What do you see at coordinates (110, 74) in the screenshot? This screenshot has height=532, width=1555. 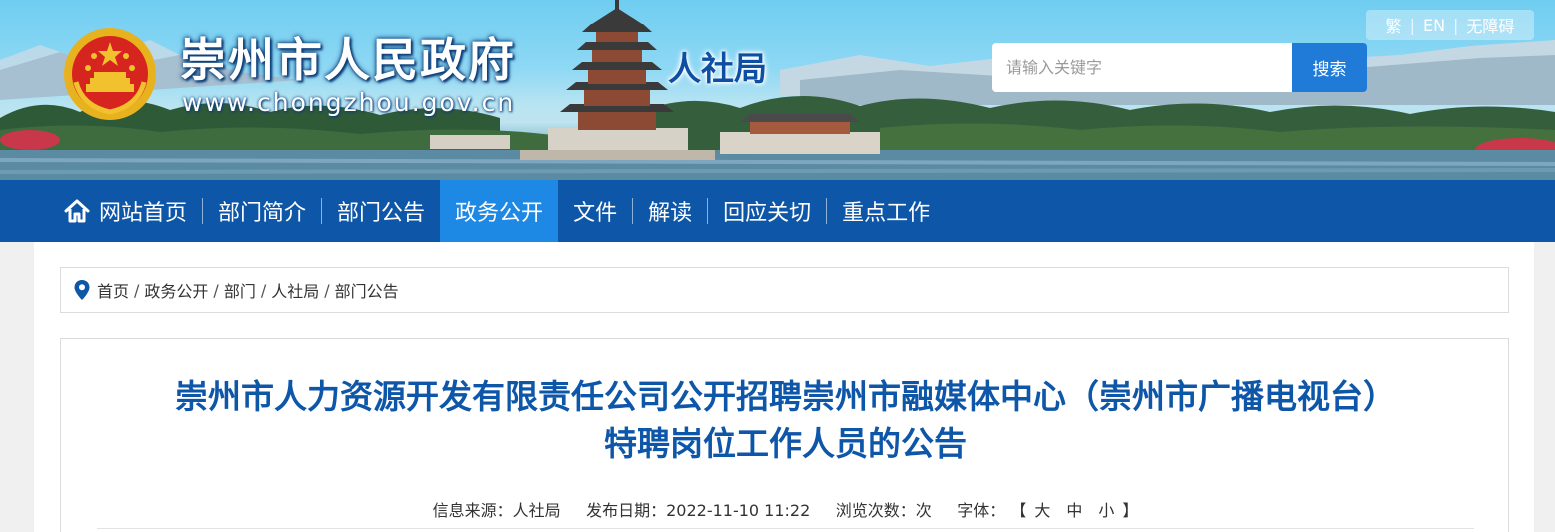 I see `national-emblem-icon` at bounding box center [110, 74].